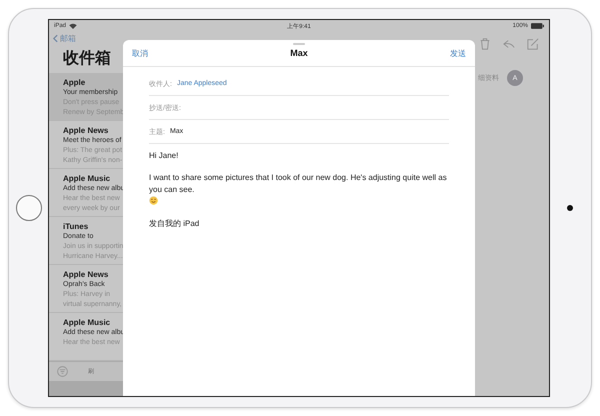  I want to click on home-button, so click(29, 208).